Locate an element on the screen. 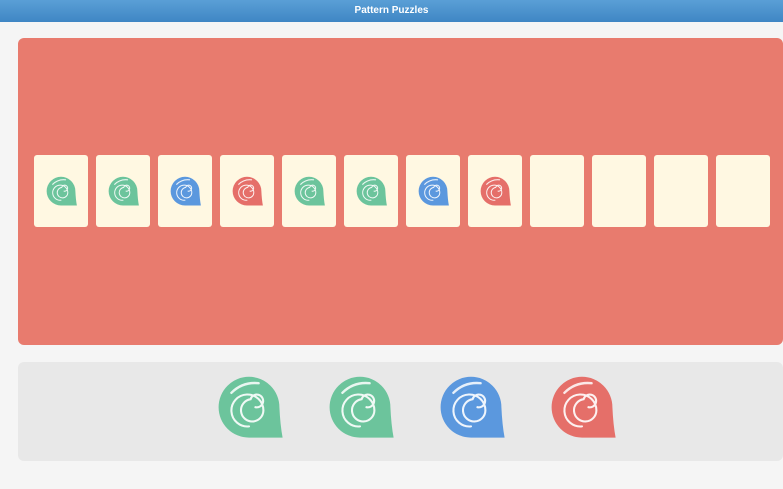 The height and width of the screenshot is (489, 783). app-title: Pattern Puzzles is located at coordinates (391, 10).